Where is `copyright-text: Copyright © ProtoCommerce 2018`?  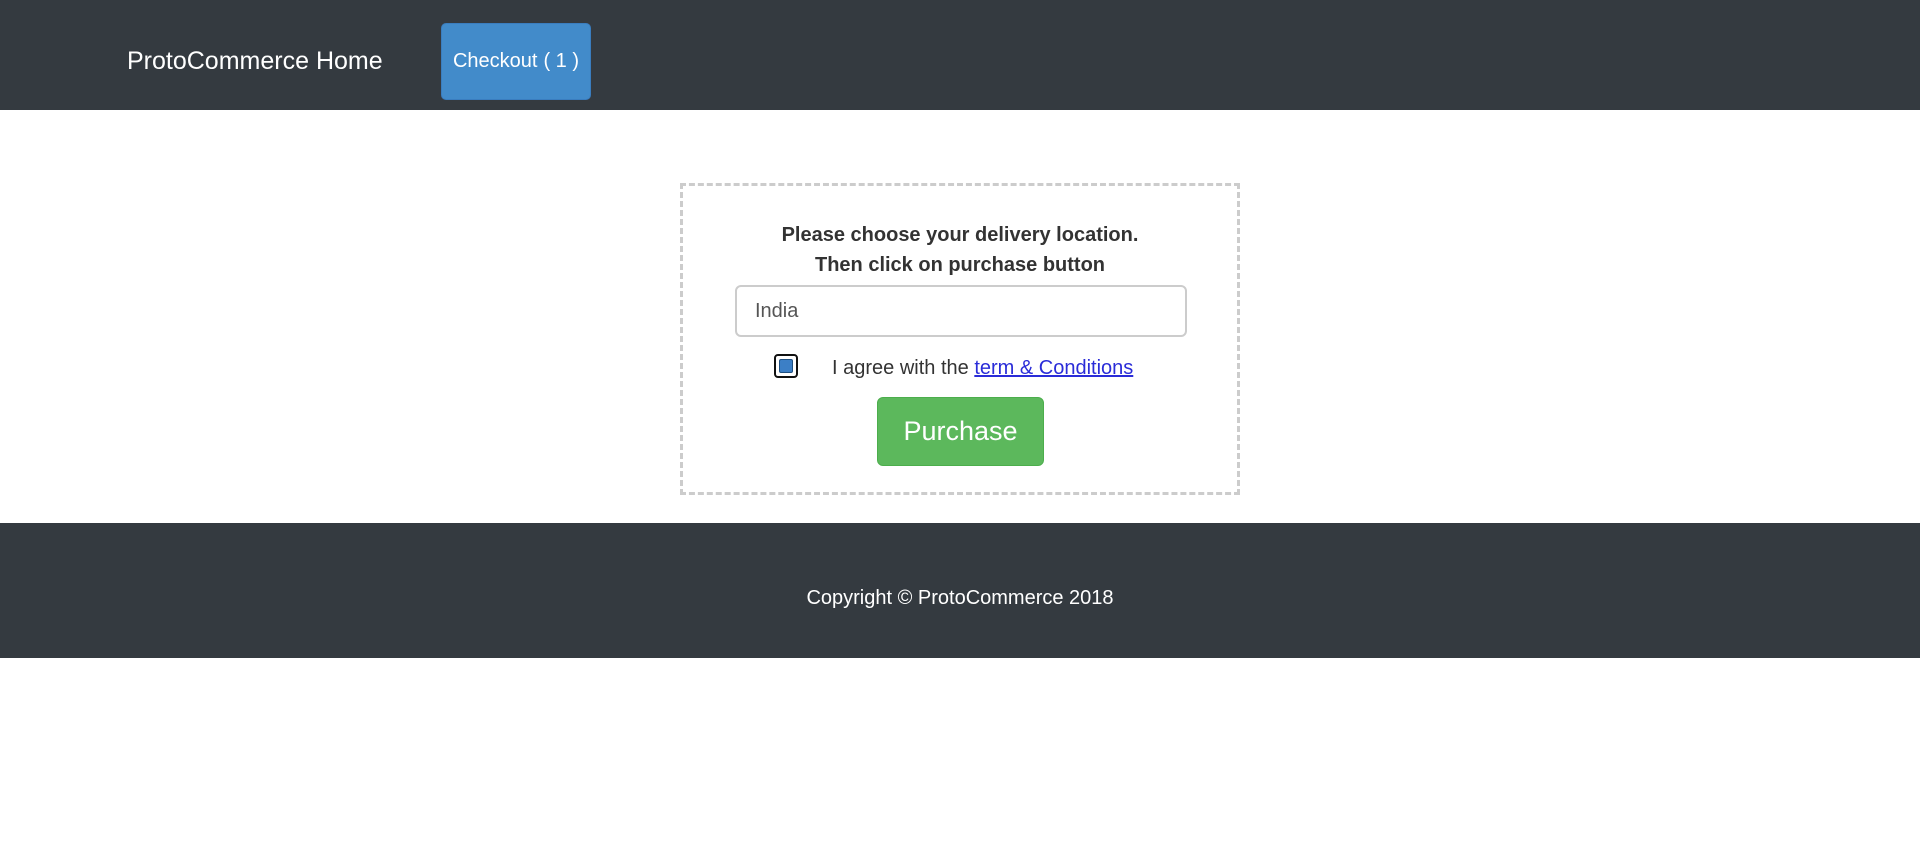 copyright-text: Copyright © ProtoCommerce 2018 is located at coordinates (960, 598).